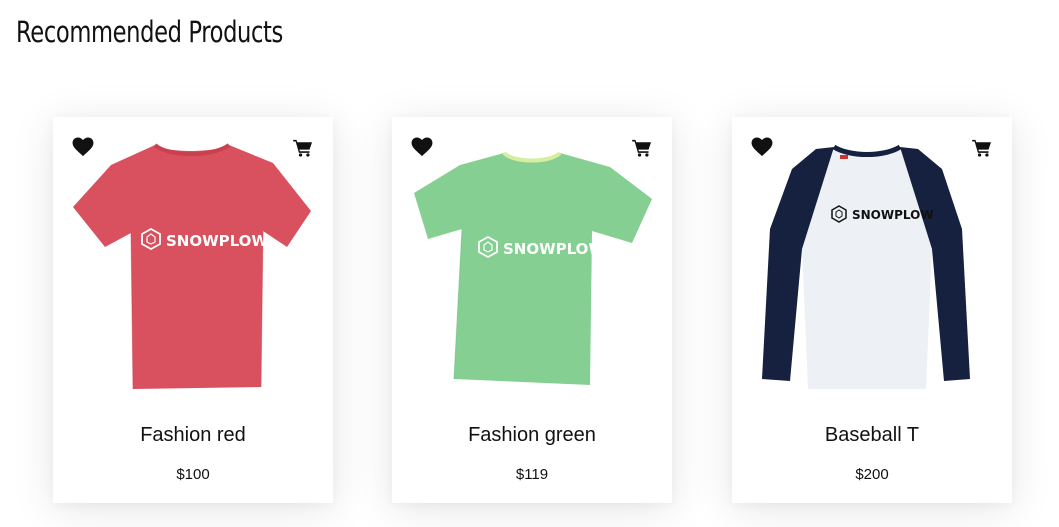  Describe the element at coordinates (866, 266) in the screenshot. I see `raglan-shape` at that location.